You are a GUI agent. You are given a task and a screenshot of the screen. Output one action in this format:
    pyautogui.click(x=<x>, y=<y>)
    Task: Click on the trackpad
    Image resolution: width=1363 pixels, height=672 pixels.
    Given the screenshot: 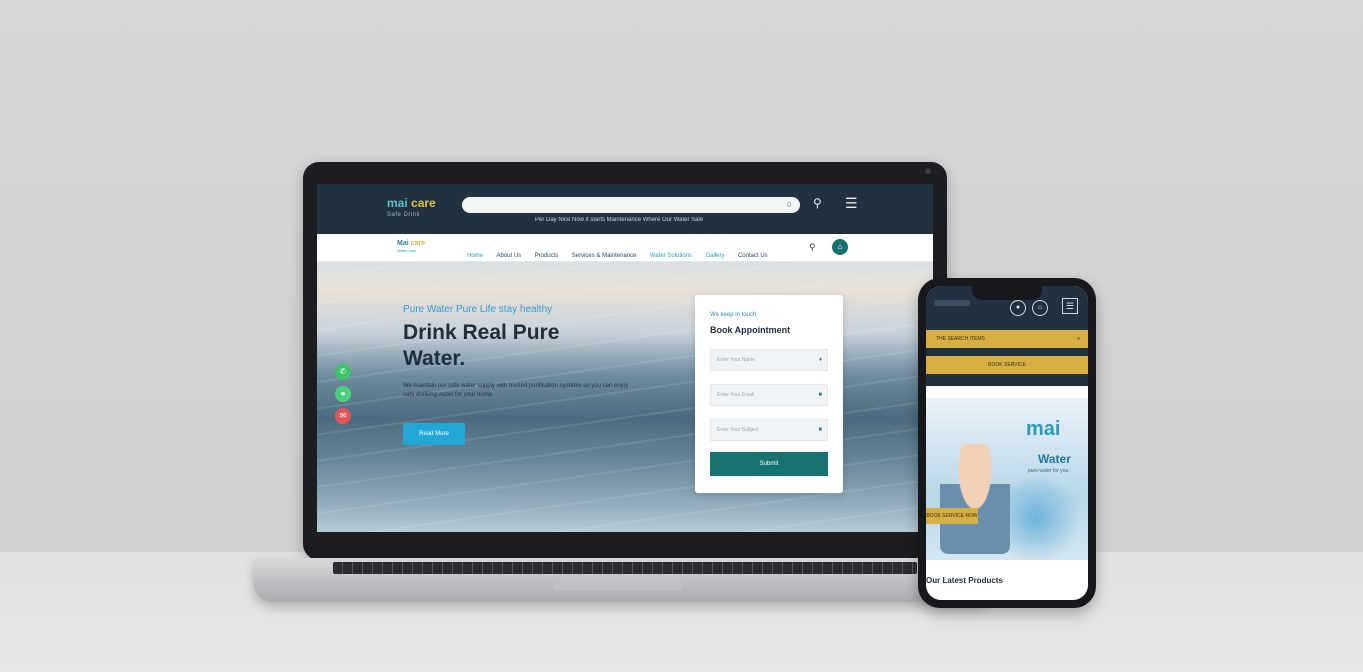 What is the action you would take?
    pyautogui.click(x=618, y=586)
    